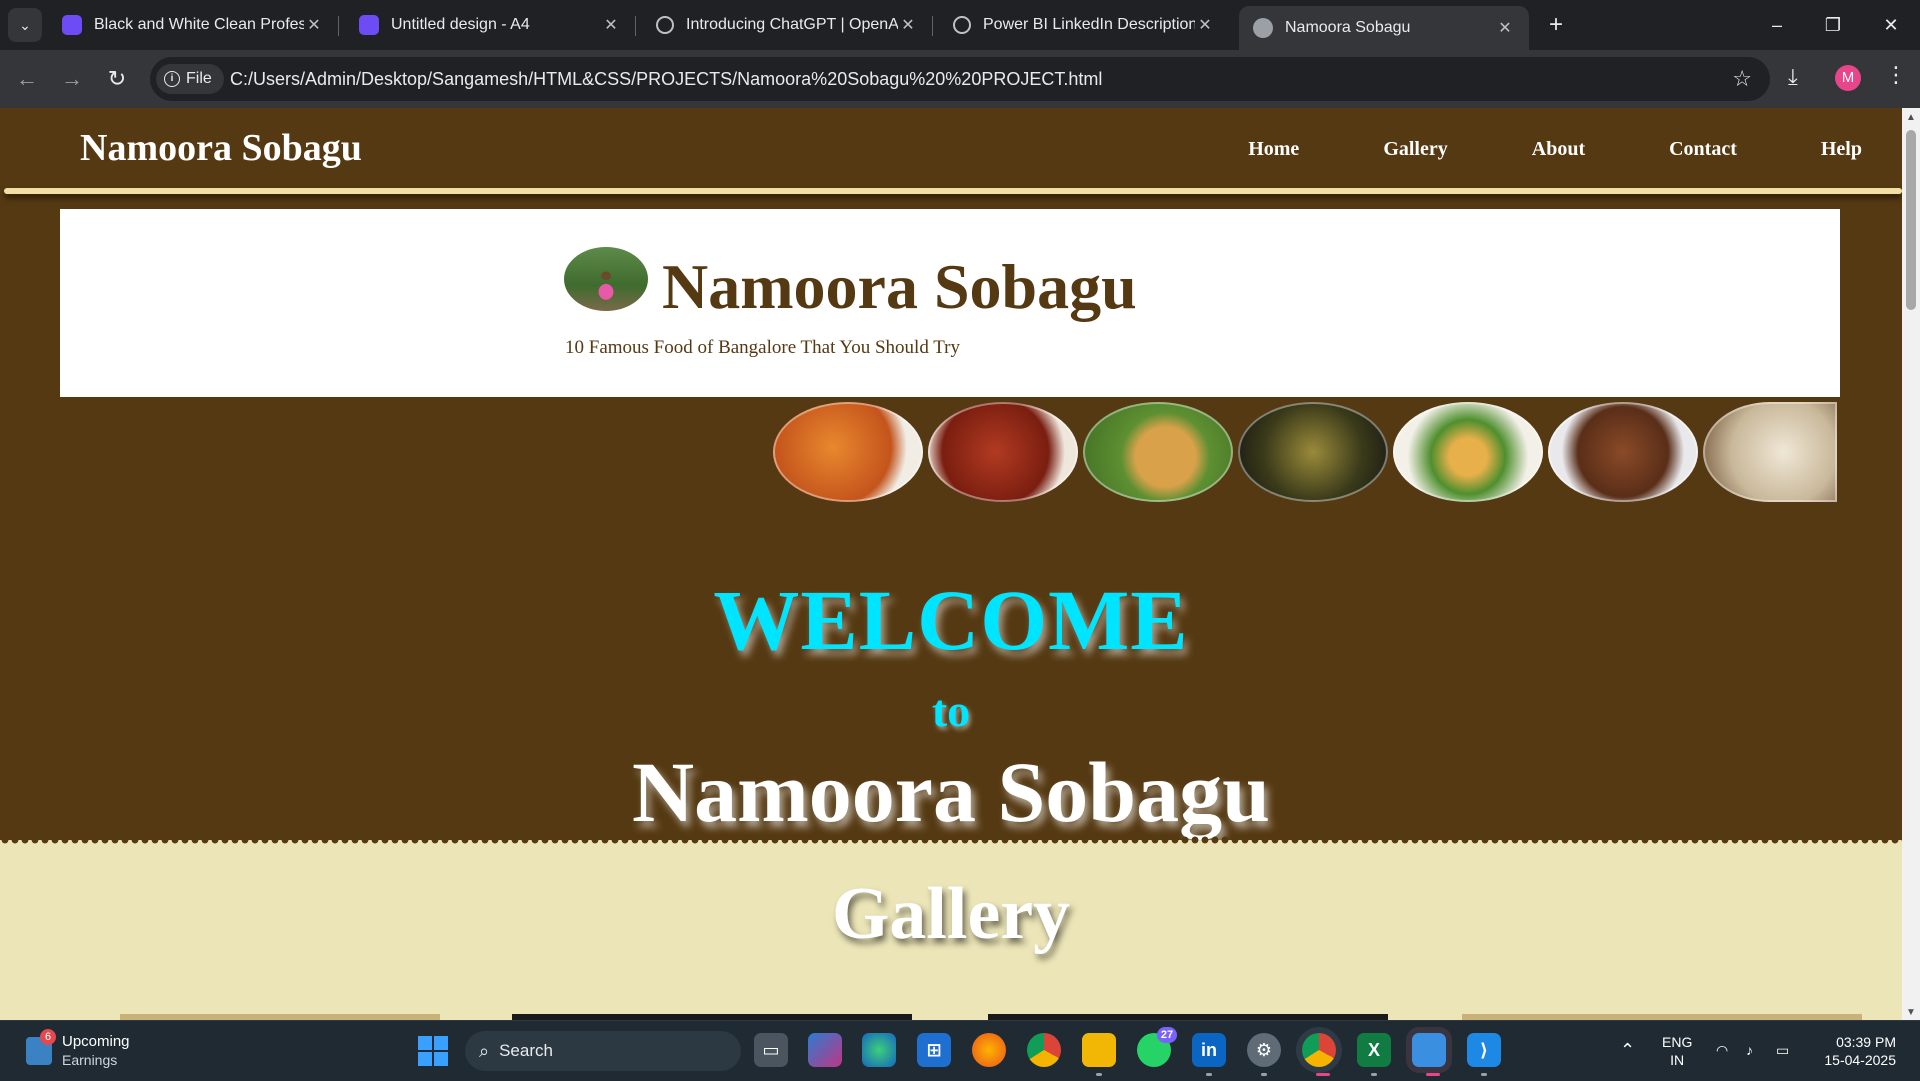  I want to click on close-window-icon: ✕, so click(1891, 25).